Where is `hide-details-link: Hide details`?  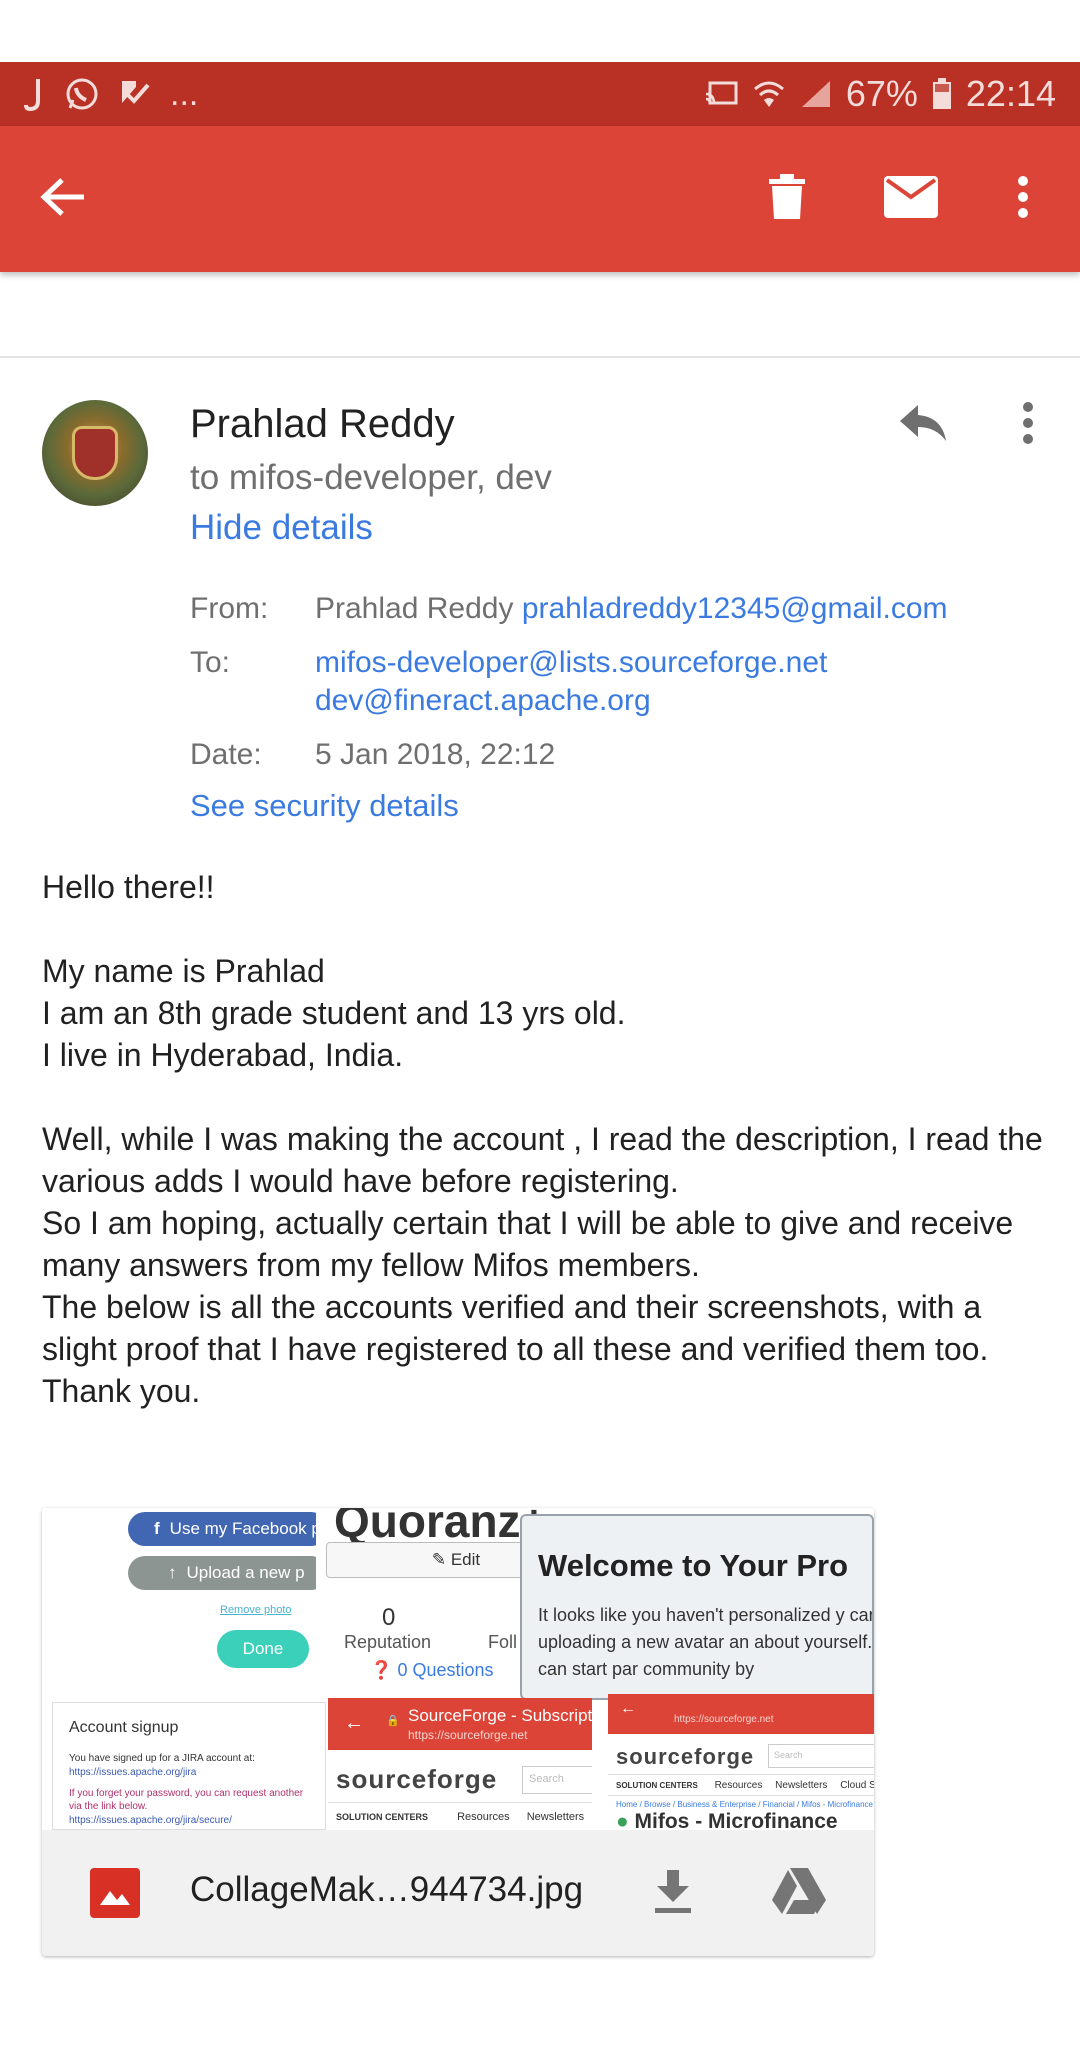
hide-details-link: Hide details is located at coordinates (281, 528).